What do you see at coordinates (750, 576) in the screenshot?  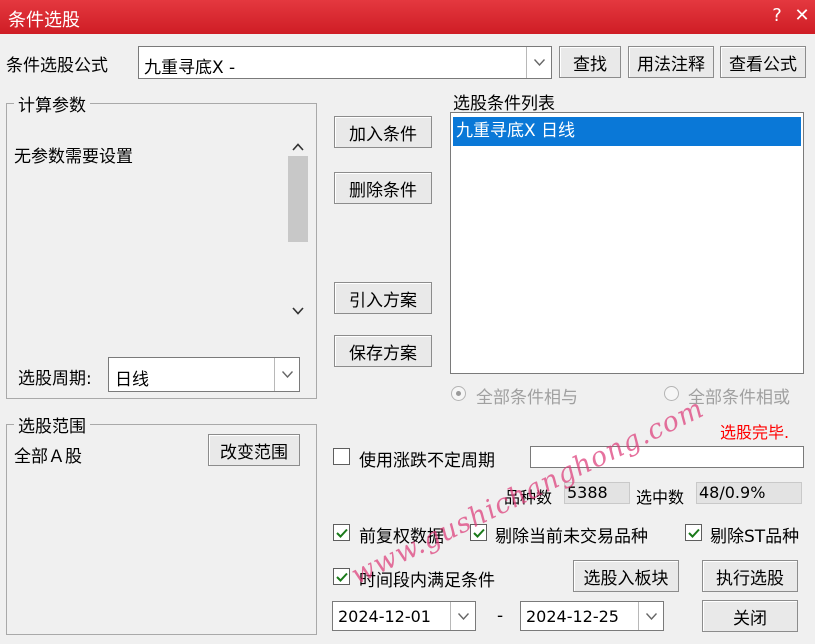 I see `execute-selection-button: 执行选股` at bounding box center [750, 576].